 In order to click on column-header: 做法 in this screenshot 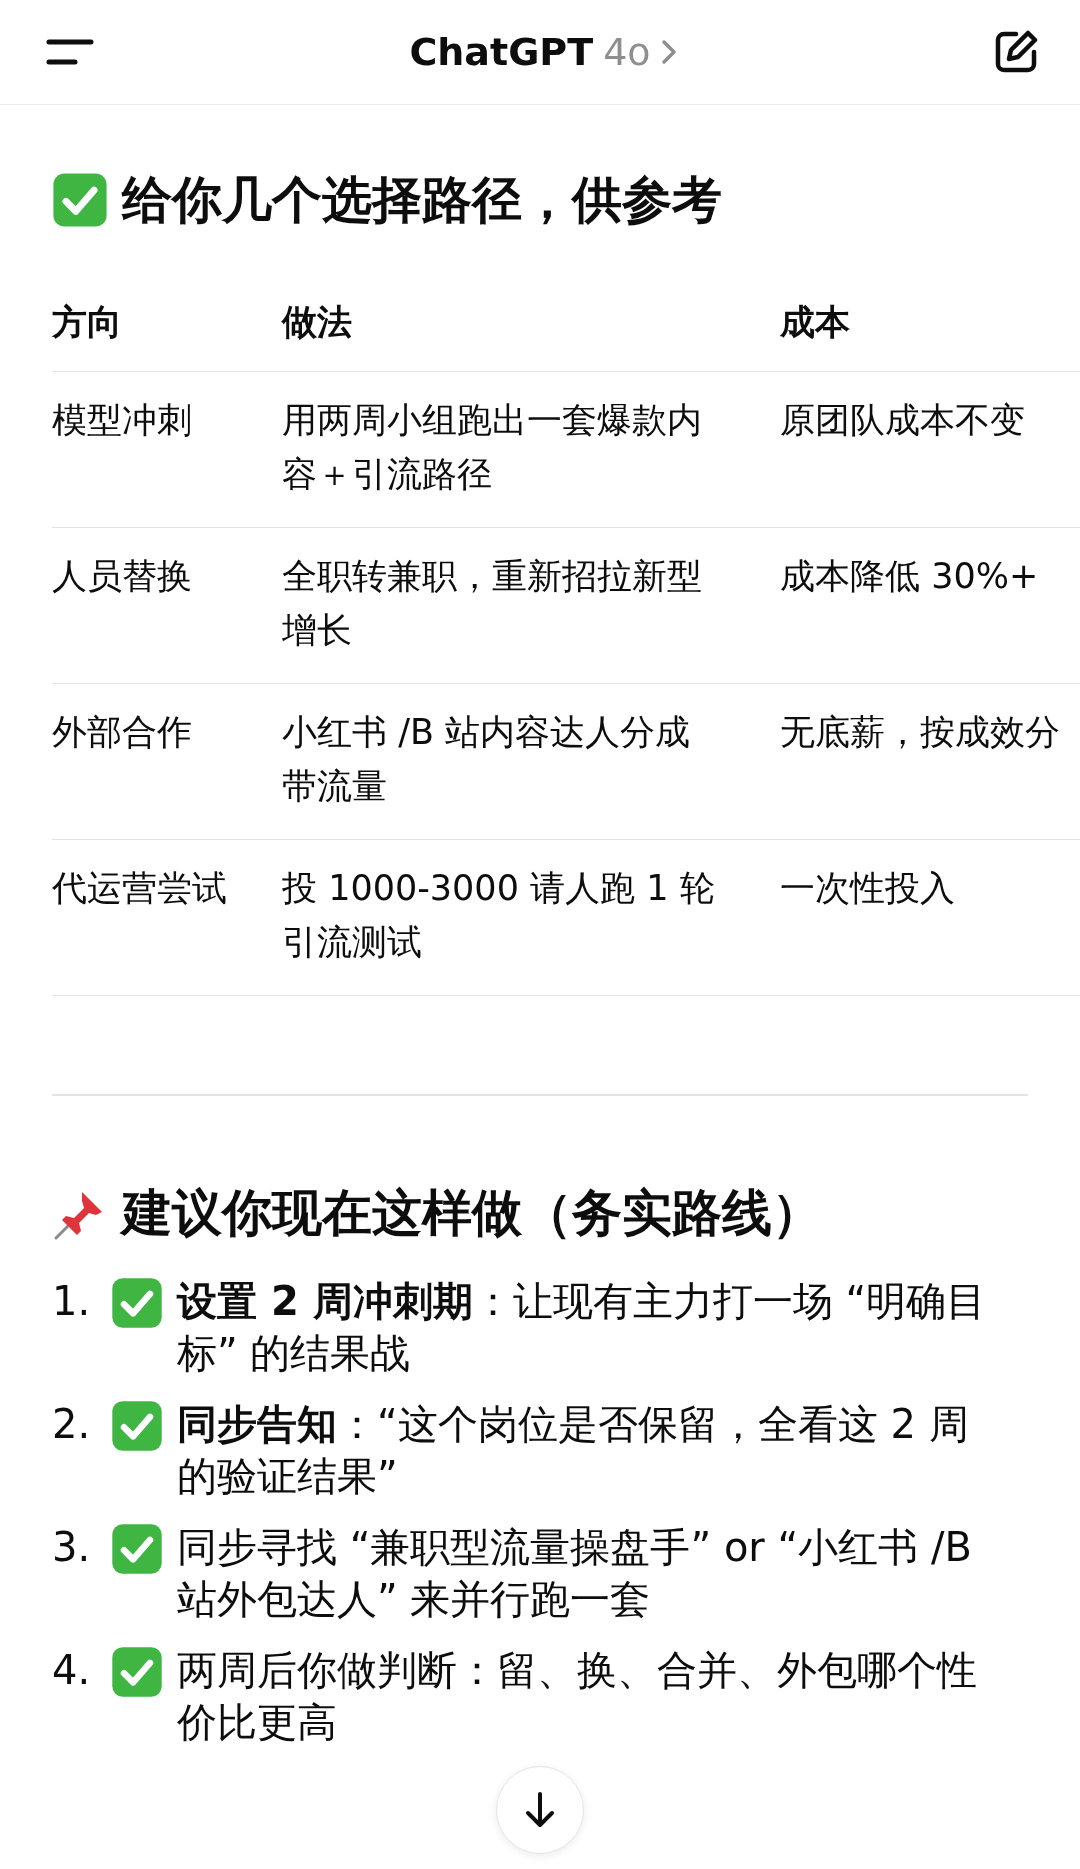, I will do `click(317, 322)`.